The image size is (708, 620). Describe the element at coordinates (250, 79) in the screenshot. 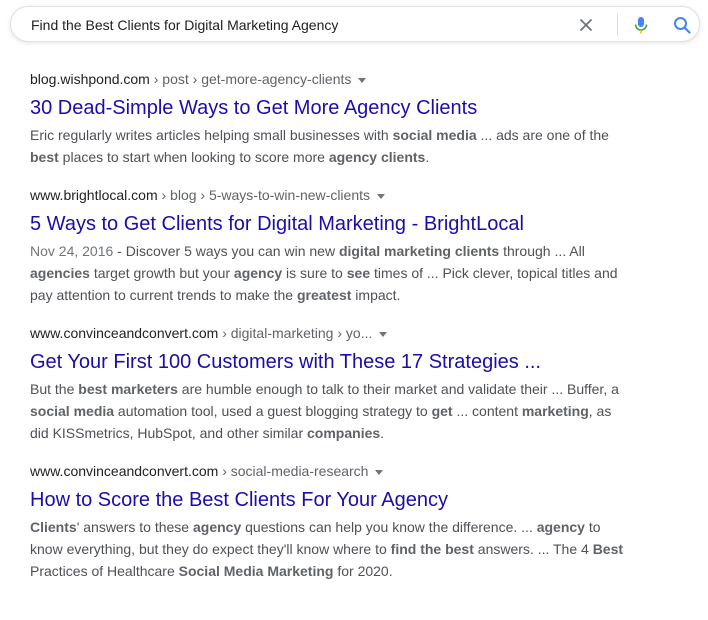

I see `result-path: › post › get-more-agency-clients` at that location.